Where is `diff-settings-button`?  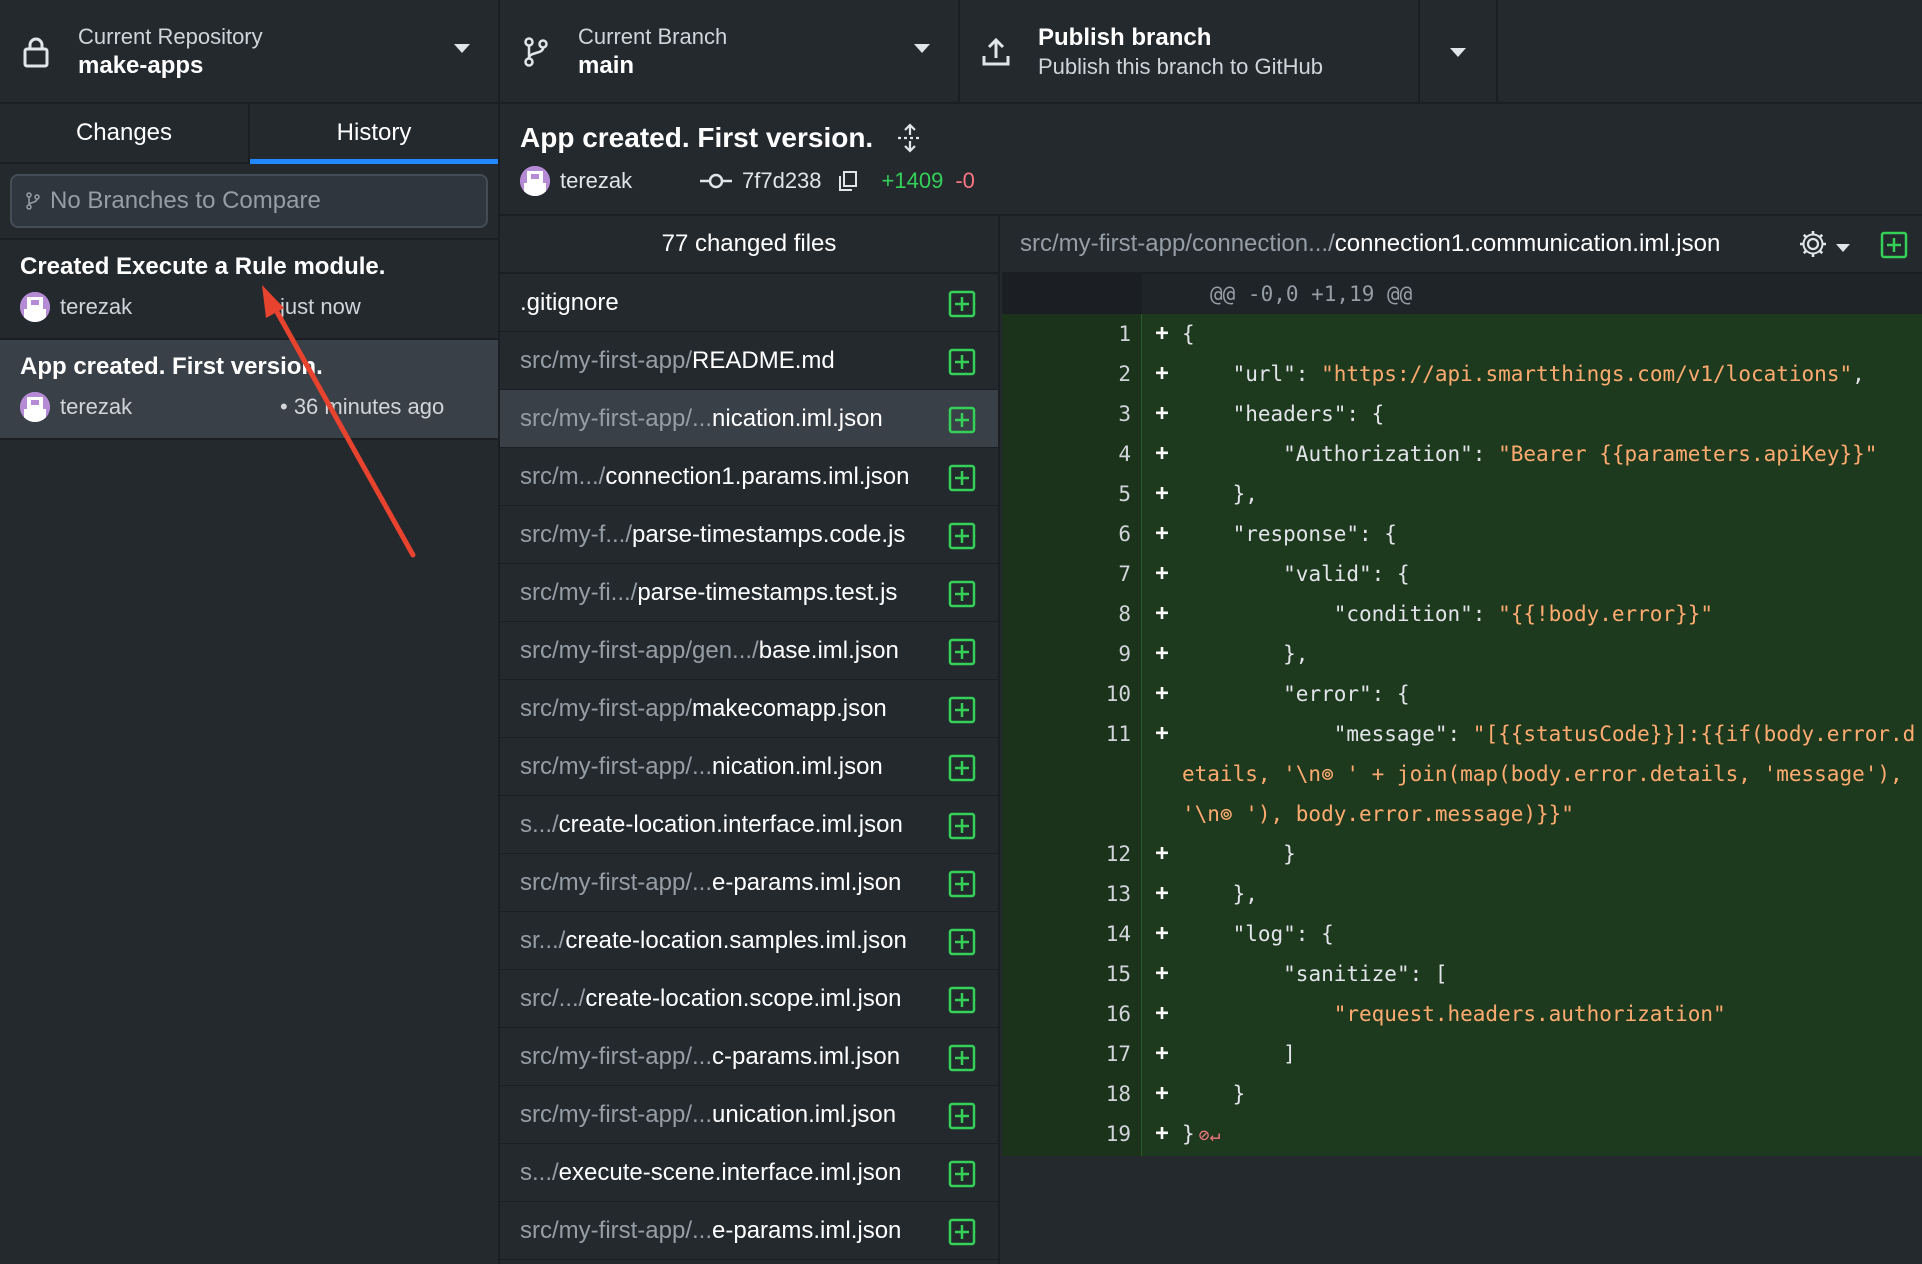
diff-settings-button is located at coordinates (1824, 247).